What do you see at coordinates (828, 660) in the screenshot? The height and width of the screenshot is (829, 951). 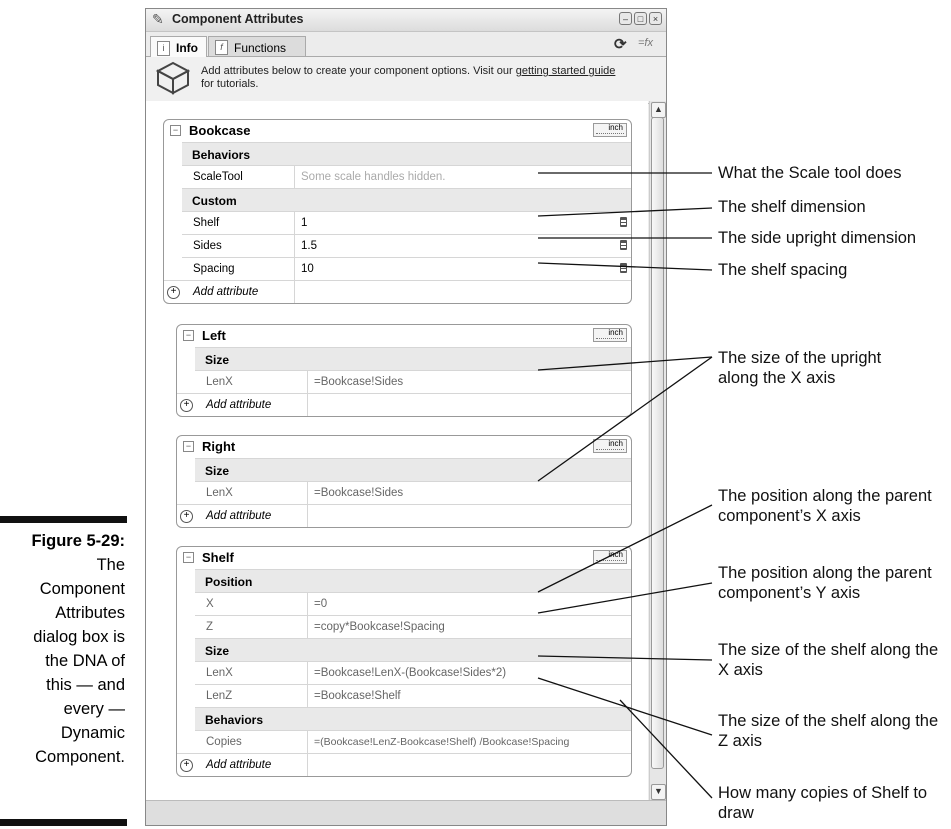 I see `annotation-shelf-size-x: The size of the shelf along the X axis` at bounding box center [828, 660].